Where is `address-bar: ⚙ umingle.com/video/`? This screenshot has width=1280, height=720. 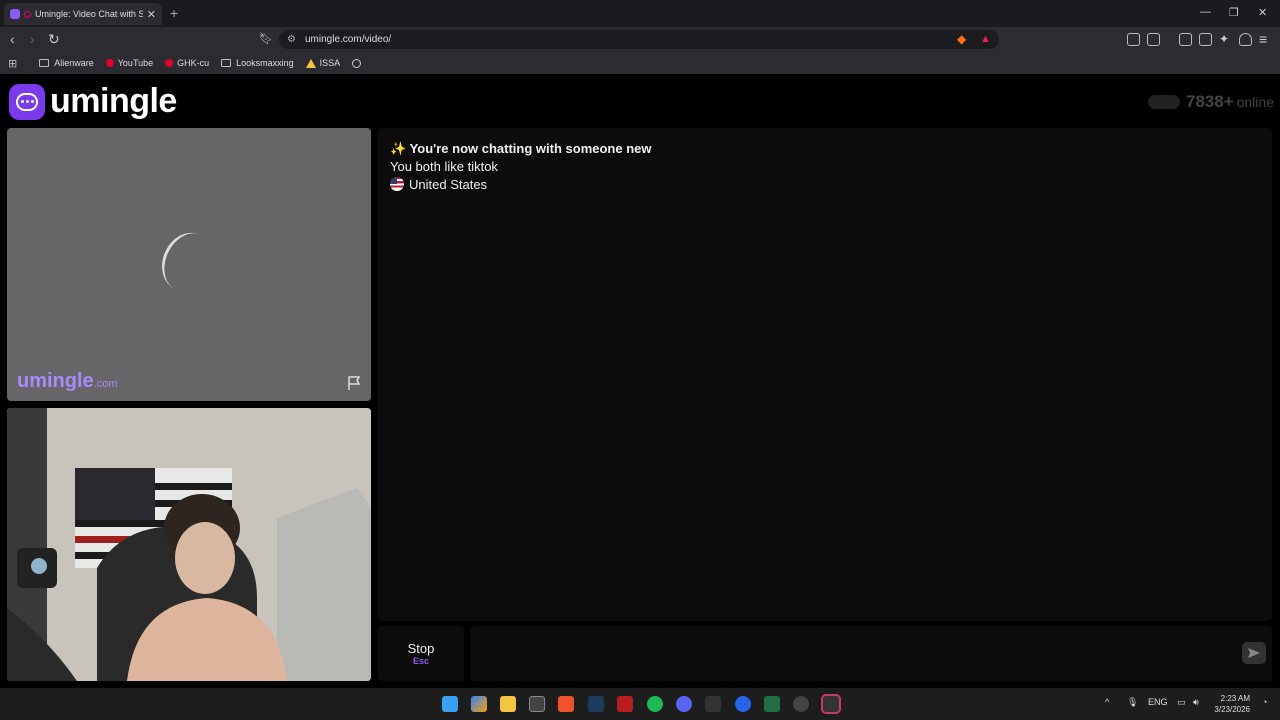
address-bar: ⚙ umingle.com/video/ is located at coordinates (639, 39).